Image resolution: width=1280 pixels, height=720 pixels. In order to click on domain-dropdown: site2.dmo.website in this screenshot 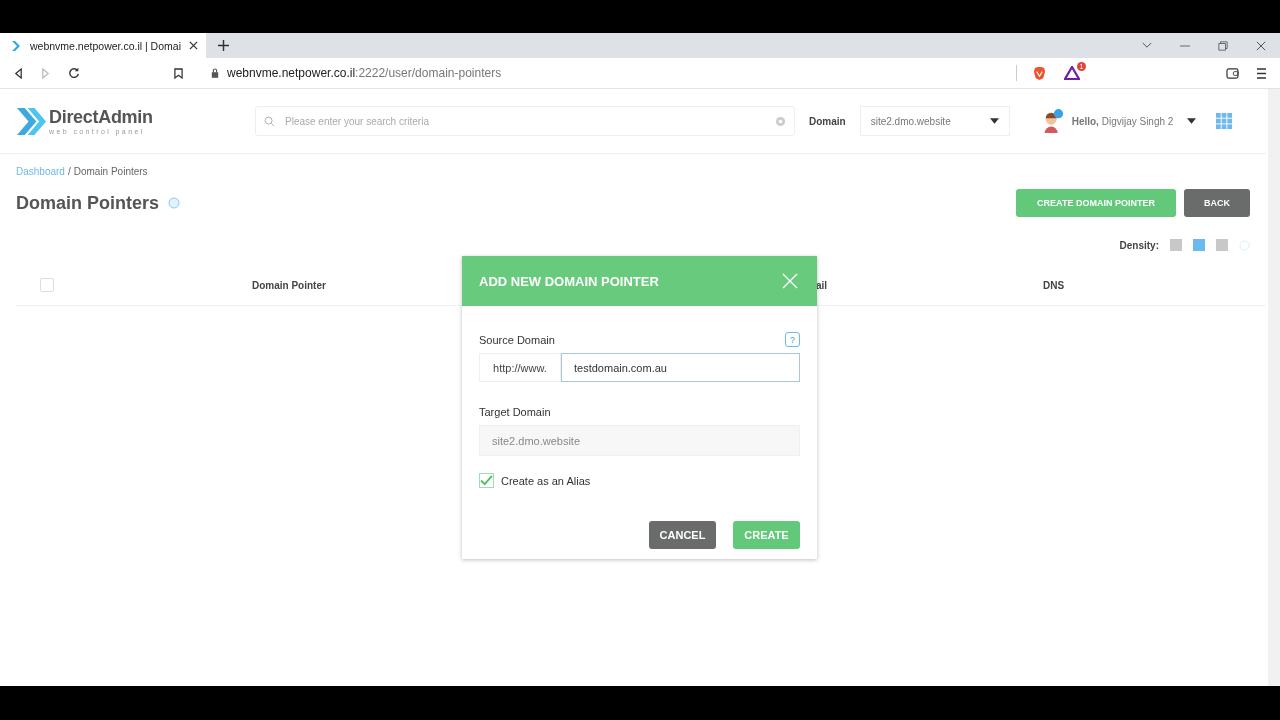, I will do `click(934, 121)`.